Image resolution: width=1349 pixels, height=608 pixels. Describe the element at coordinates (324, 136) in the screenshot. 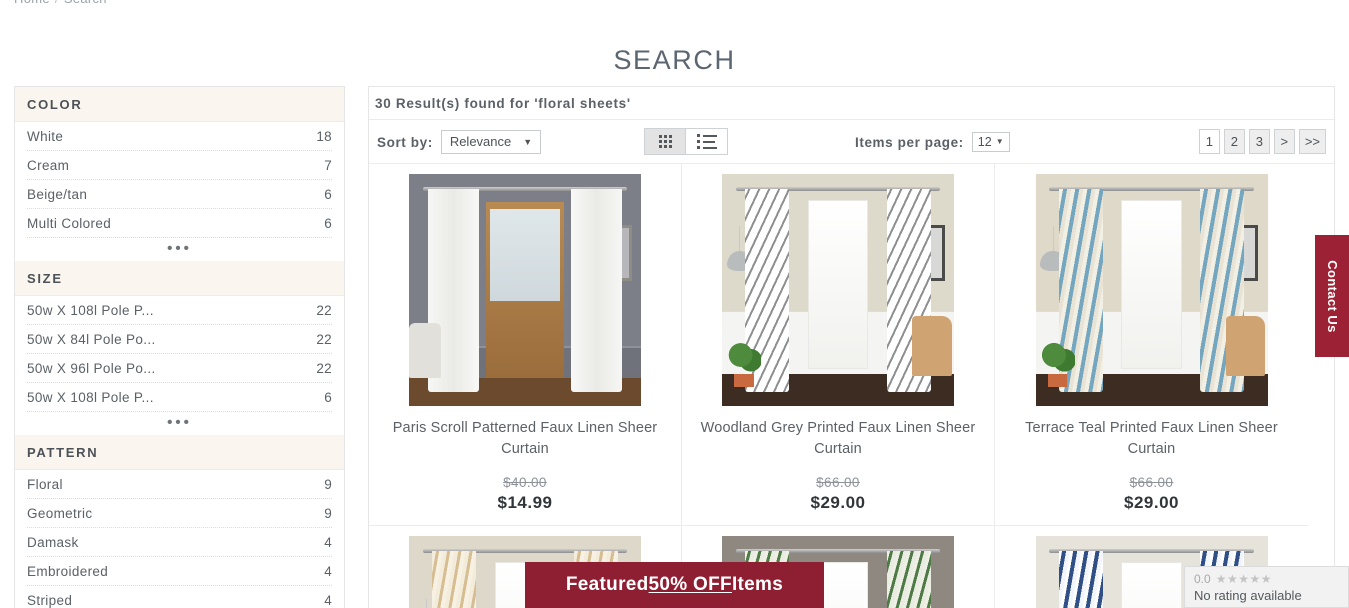

I see `facet-option-count: 18` at that location.